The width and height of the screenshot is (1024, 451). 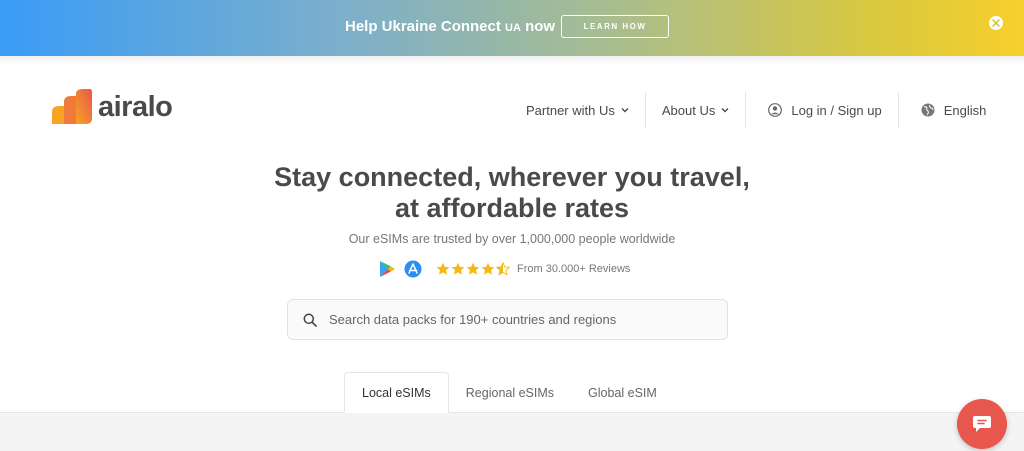 What do you see at coordinates (396, 392) in the screenshot?
I see `tab-local-esims: Local eSIMs` at bounding box center [396, 392].